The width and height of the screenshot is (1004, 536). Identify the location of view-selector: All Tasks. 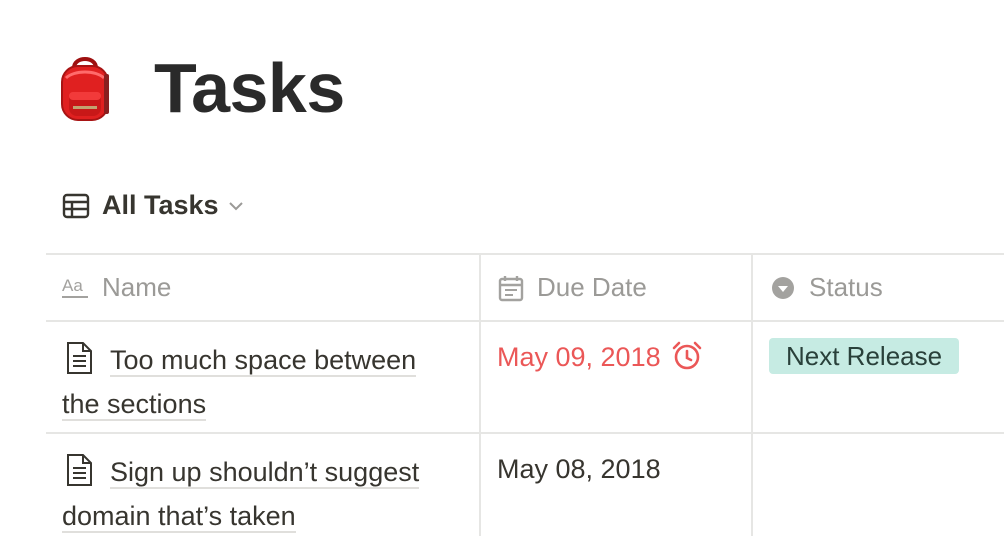
(153, 205).